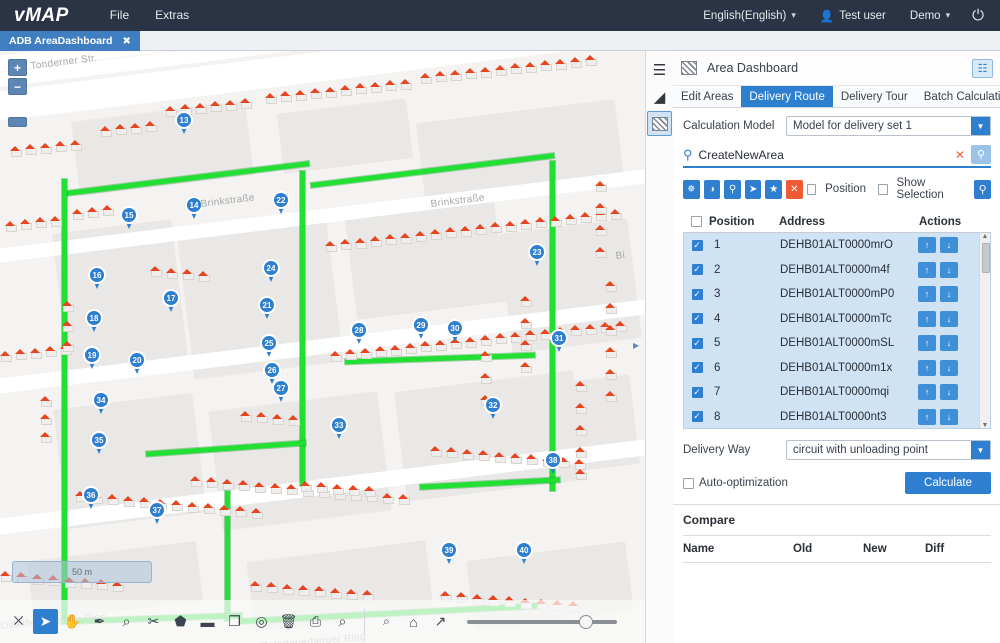 This screenshot has height=643, width=1000. What do you see at coordinates (288, 621) in the screenshot?
I see `delete-trash-icon: 🗑` at bounding box center [288, 621].